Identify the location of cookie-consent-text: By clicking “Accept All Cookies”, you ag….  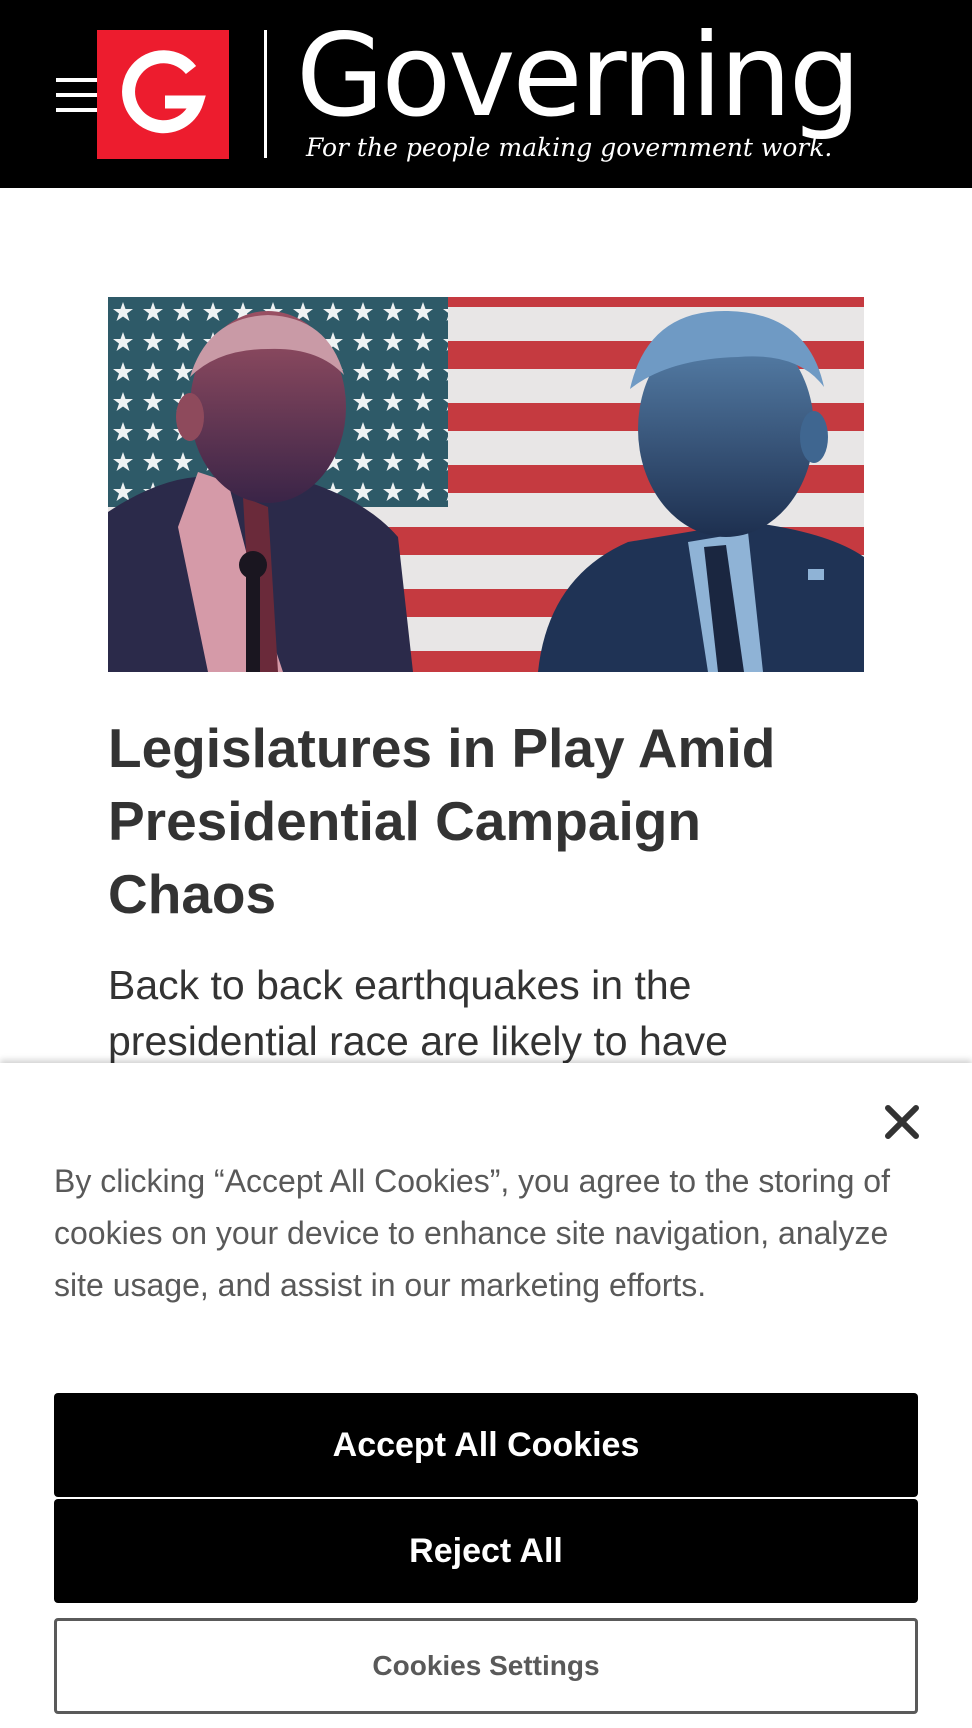
(472, 1233).